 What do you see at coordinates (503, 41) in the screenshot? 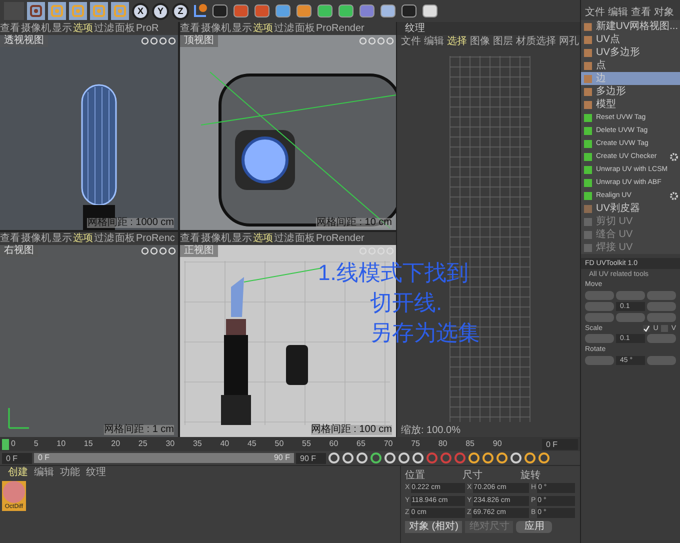
I see `menu-item: 图层` at bounding box center [503, 41].